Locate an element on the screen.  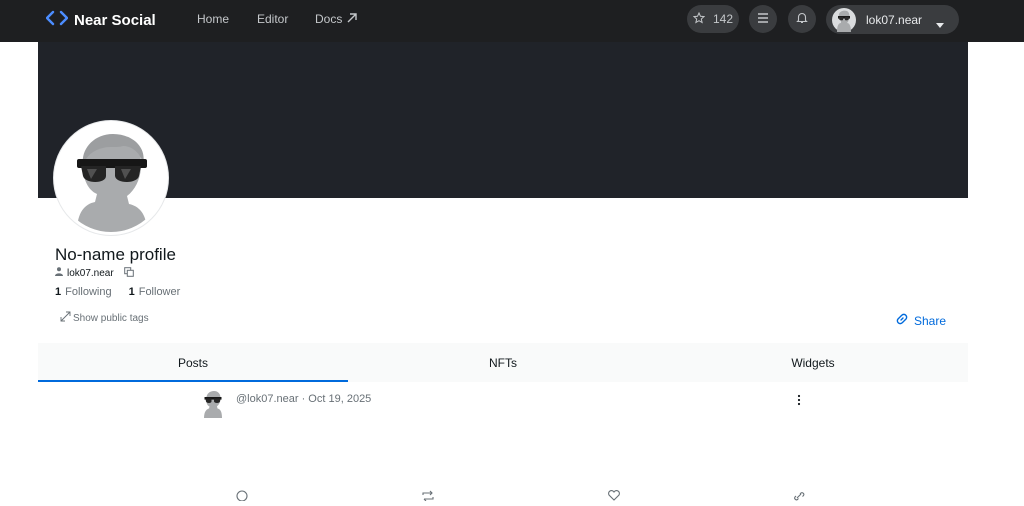
post-meta: @lok07.near · Oct 19, 2025 is located at coordinates (304, 399).